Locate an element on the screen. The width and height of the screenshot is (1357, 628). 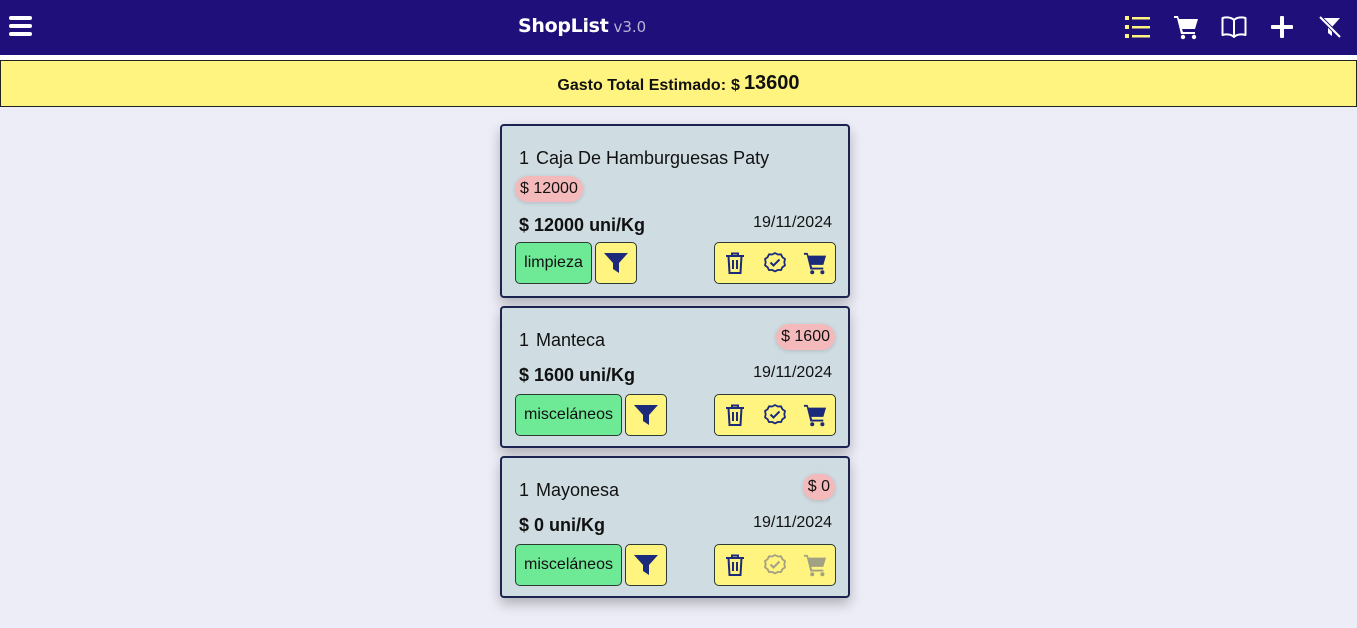
app-name: ShopList is located at coordinates (563, 26).